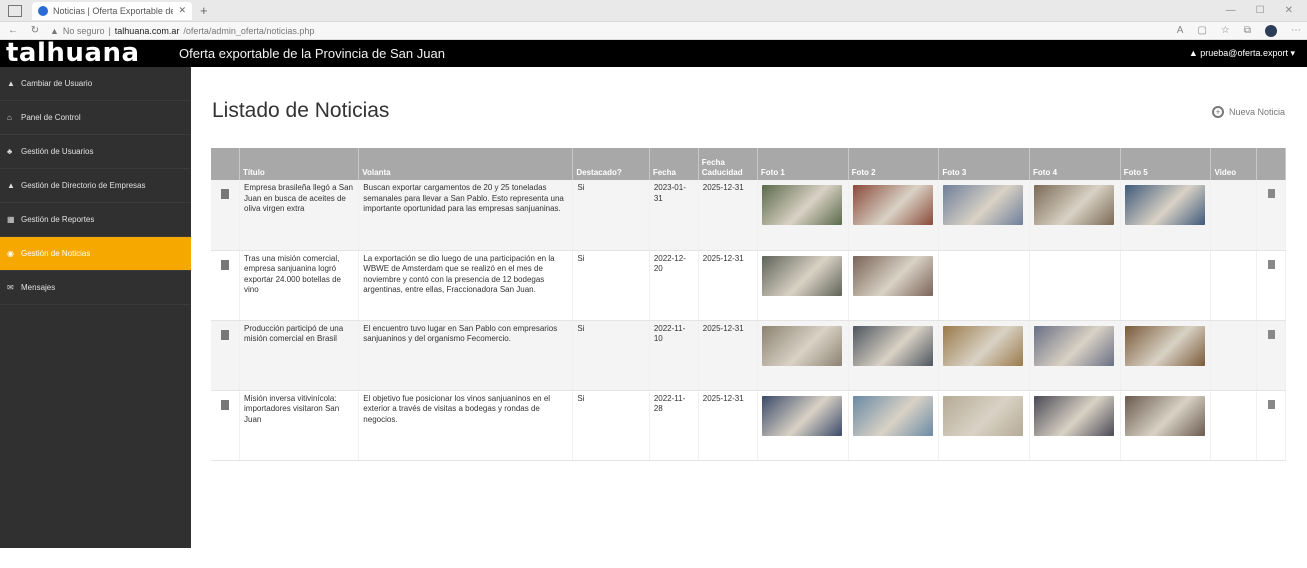  Describe the element at coordinates (13, 30) in the screenshot. I see `back-icon: ←` at that location.